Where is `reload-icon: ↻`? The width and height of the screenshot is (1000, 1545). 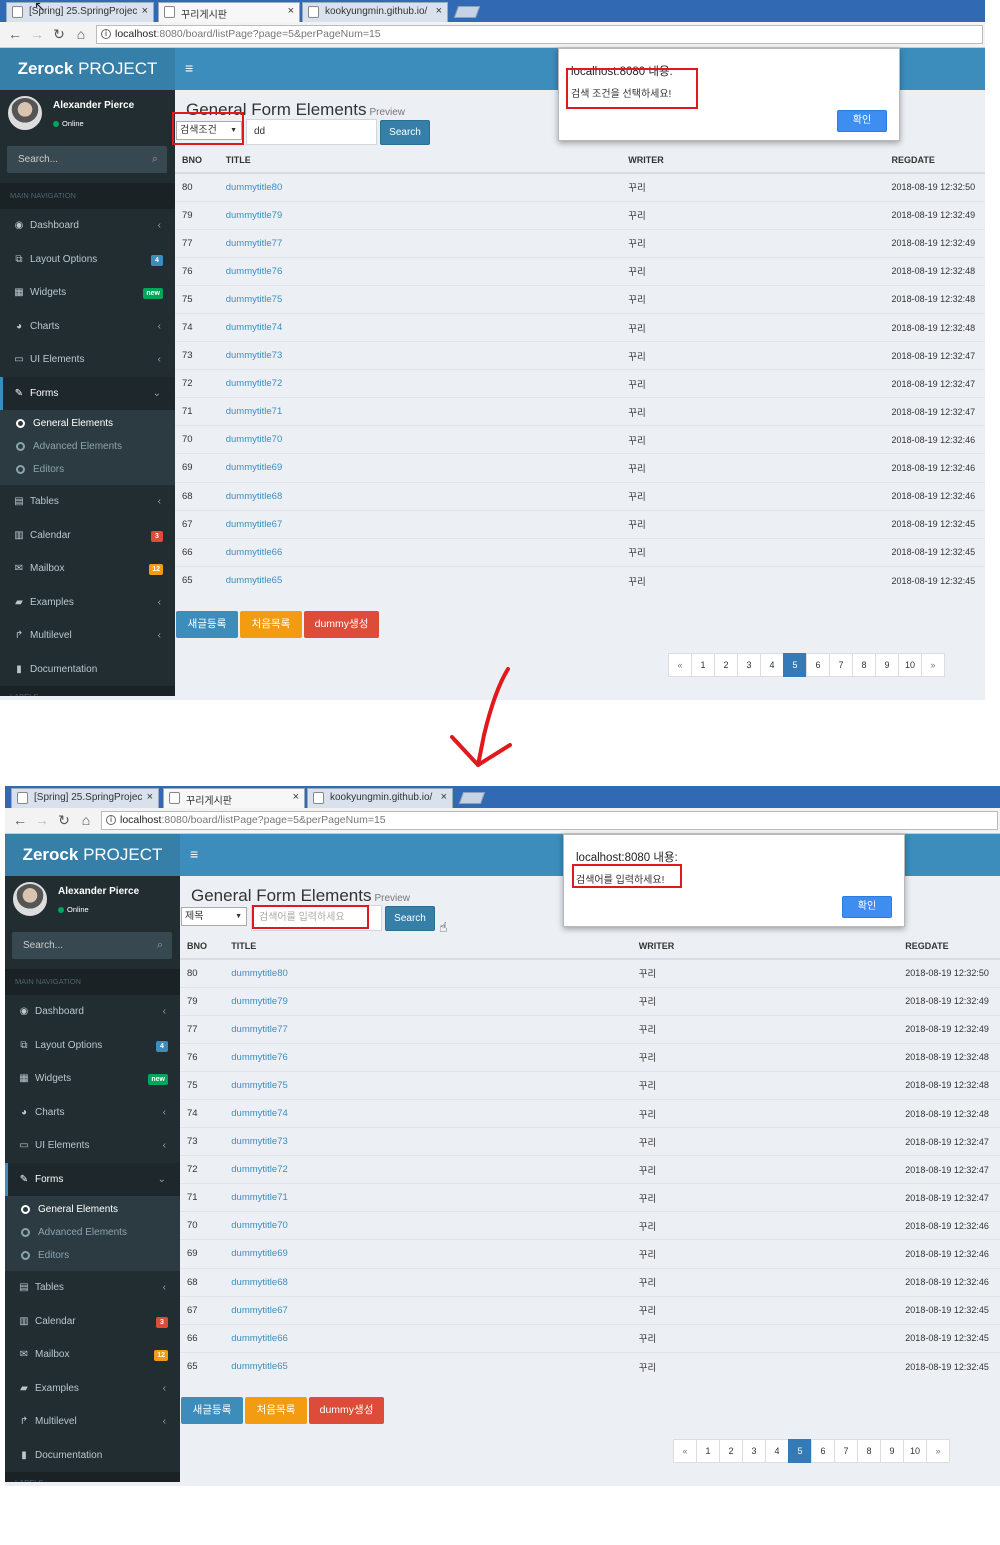 reload-icon: ↻ is located at coordinates (64, 820).